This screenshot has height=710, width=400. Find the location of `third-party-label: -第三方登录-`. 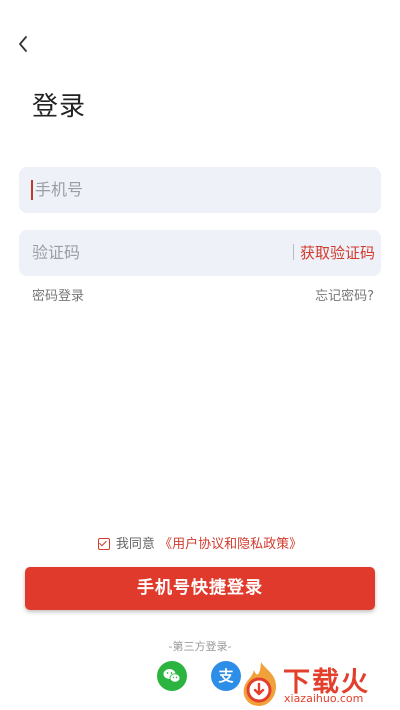

third-party-label: -第三方登录- is located at coordinates (200, 646).